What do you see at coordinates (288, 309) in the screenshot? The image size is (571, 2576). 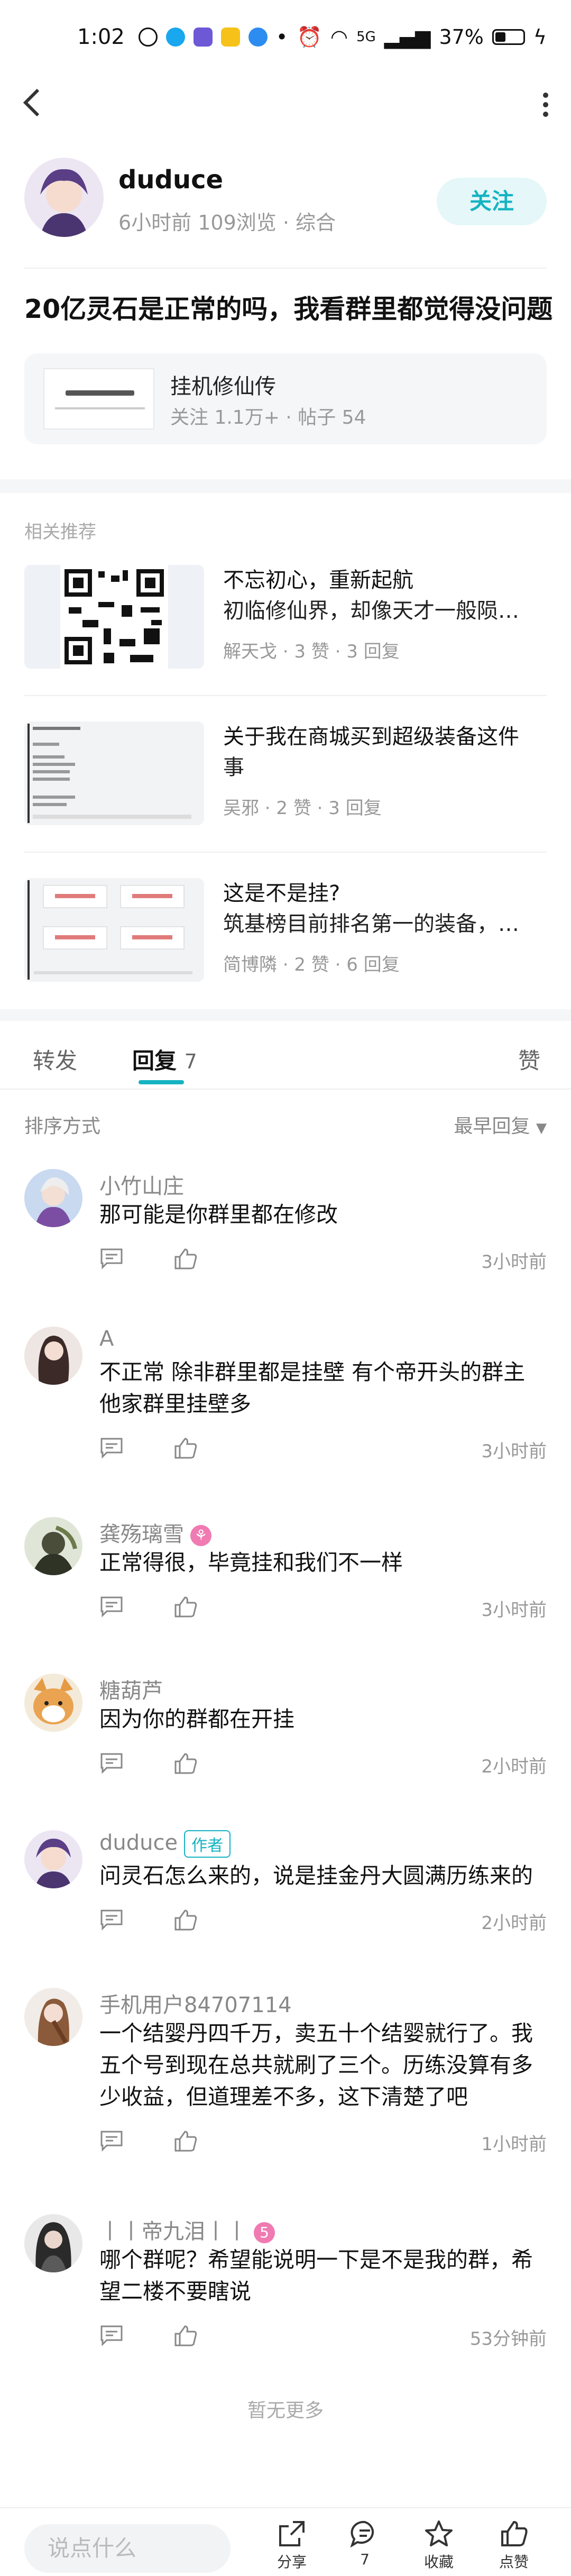 I see `post-title: 20亿灵石是正常的吗，我看群里都觉得没问题` at bounding box center [288, 309].